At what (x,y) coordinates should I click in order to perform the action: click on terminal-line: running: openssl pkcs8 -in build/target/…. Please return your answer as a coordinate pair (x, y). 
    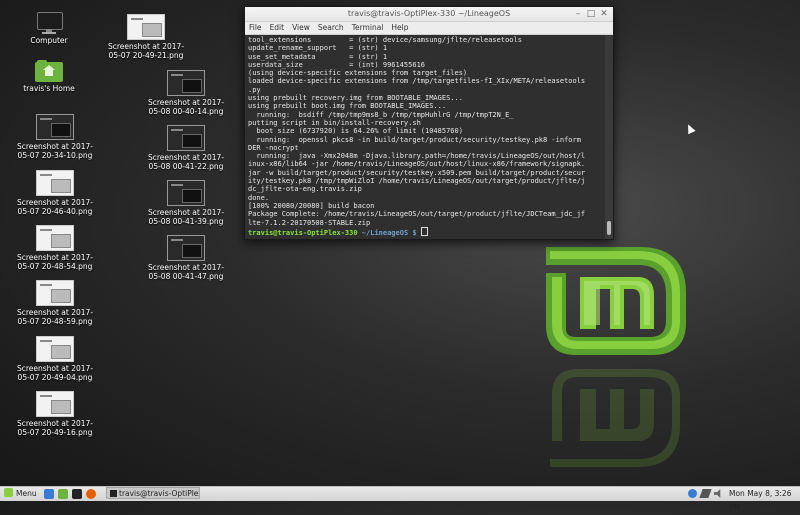
    Looking at the image, I should click on (414, 139).